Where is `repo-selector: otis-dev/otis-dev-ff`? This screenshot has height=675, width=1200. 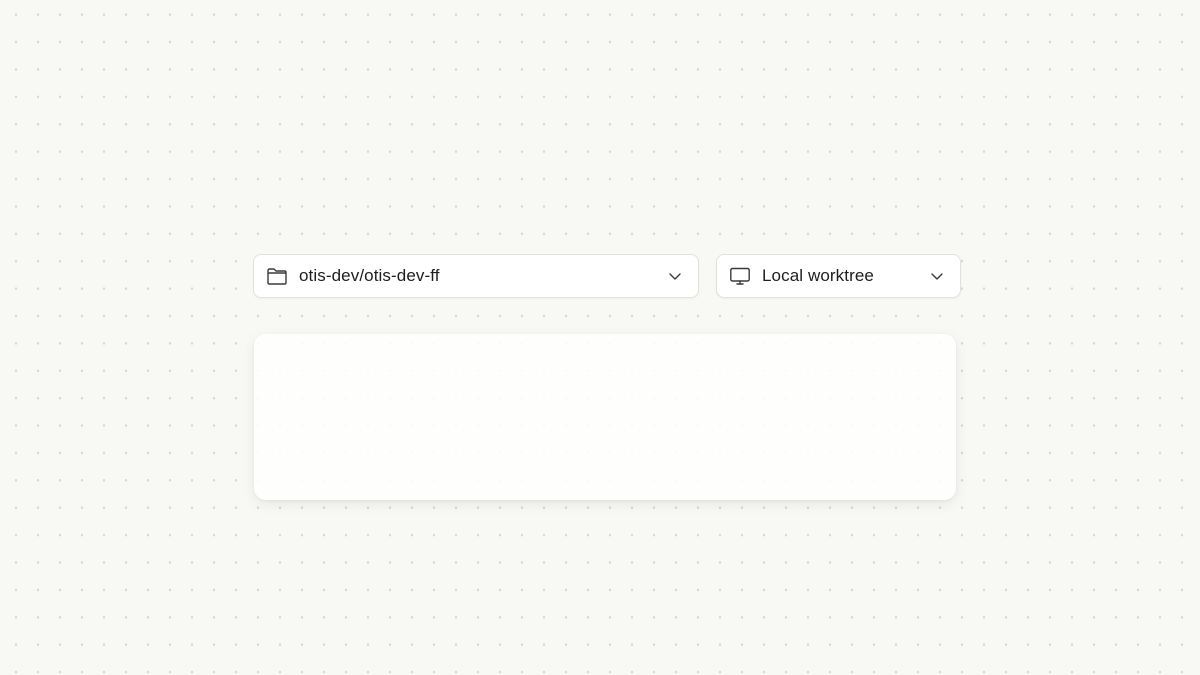
repo-selector: otis-dev/otis-dev-ff is located at coordinates (476, 276).